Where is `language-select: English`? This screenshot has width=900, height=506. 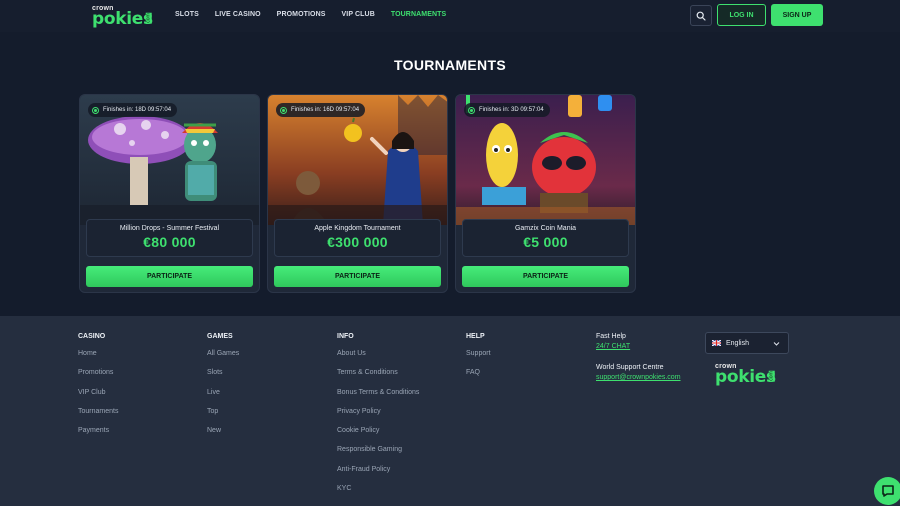
language-select: English is located at coordinates (747, 343).